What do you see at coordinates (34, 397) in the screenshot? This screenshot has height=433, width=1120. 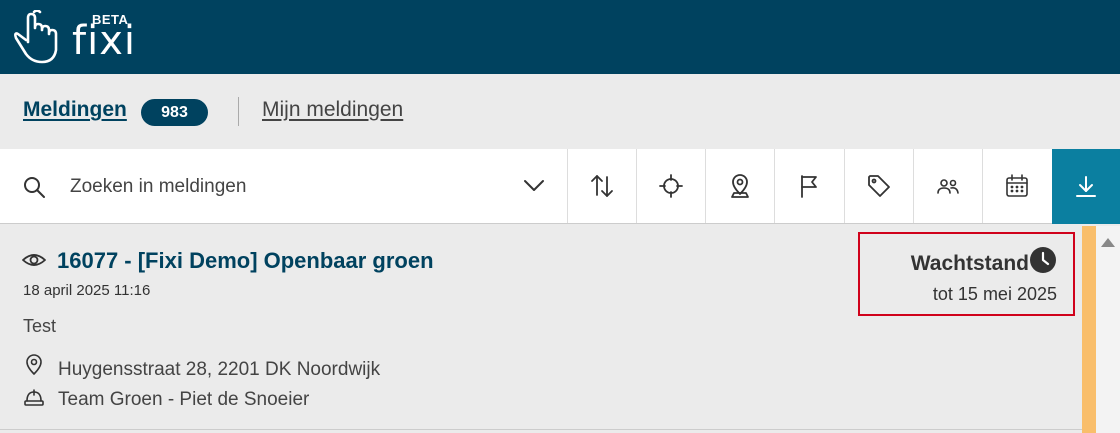 I see `hard-hat-icon` at bounding box center [34, 397].